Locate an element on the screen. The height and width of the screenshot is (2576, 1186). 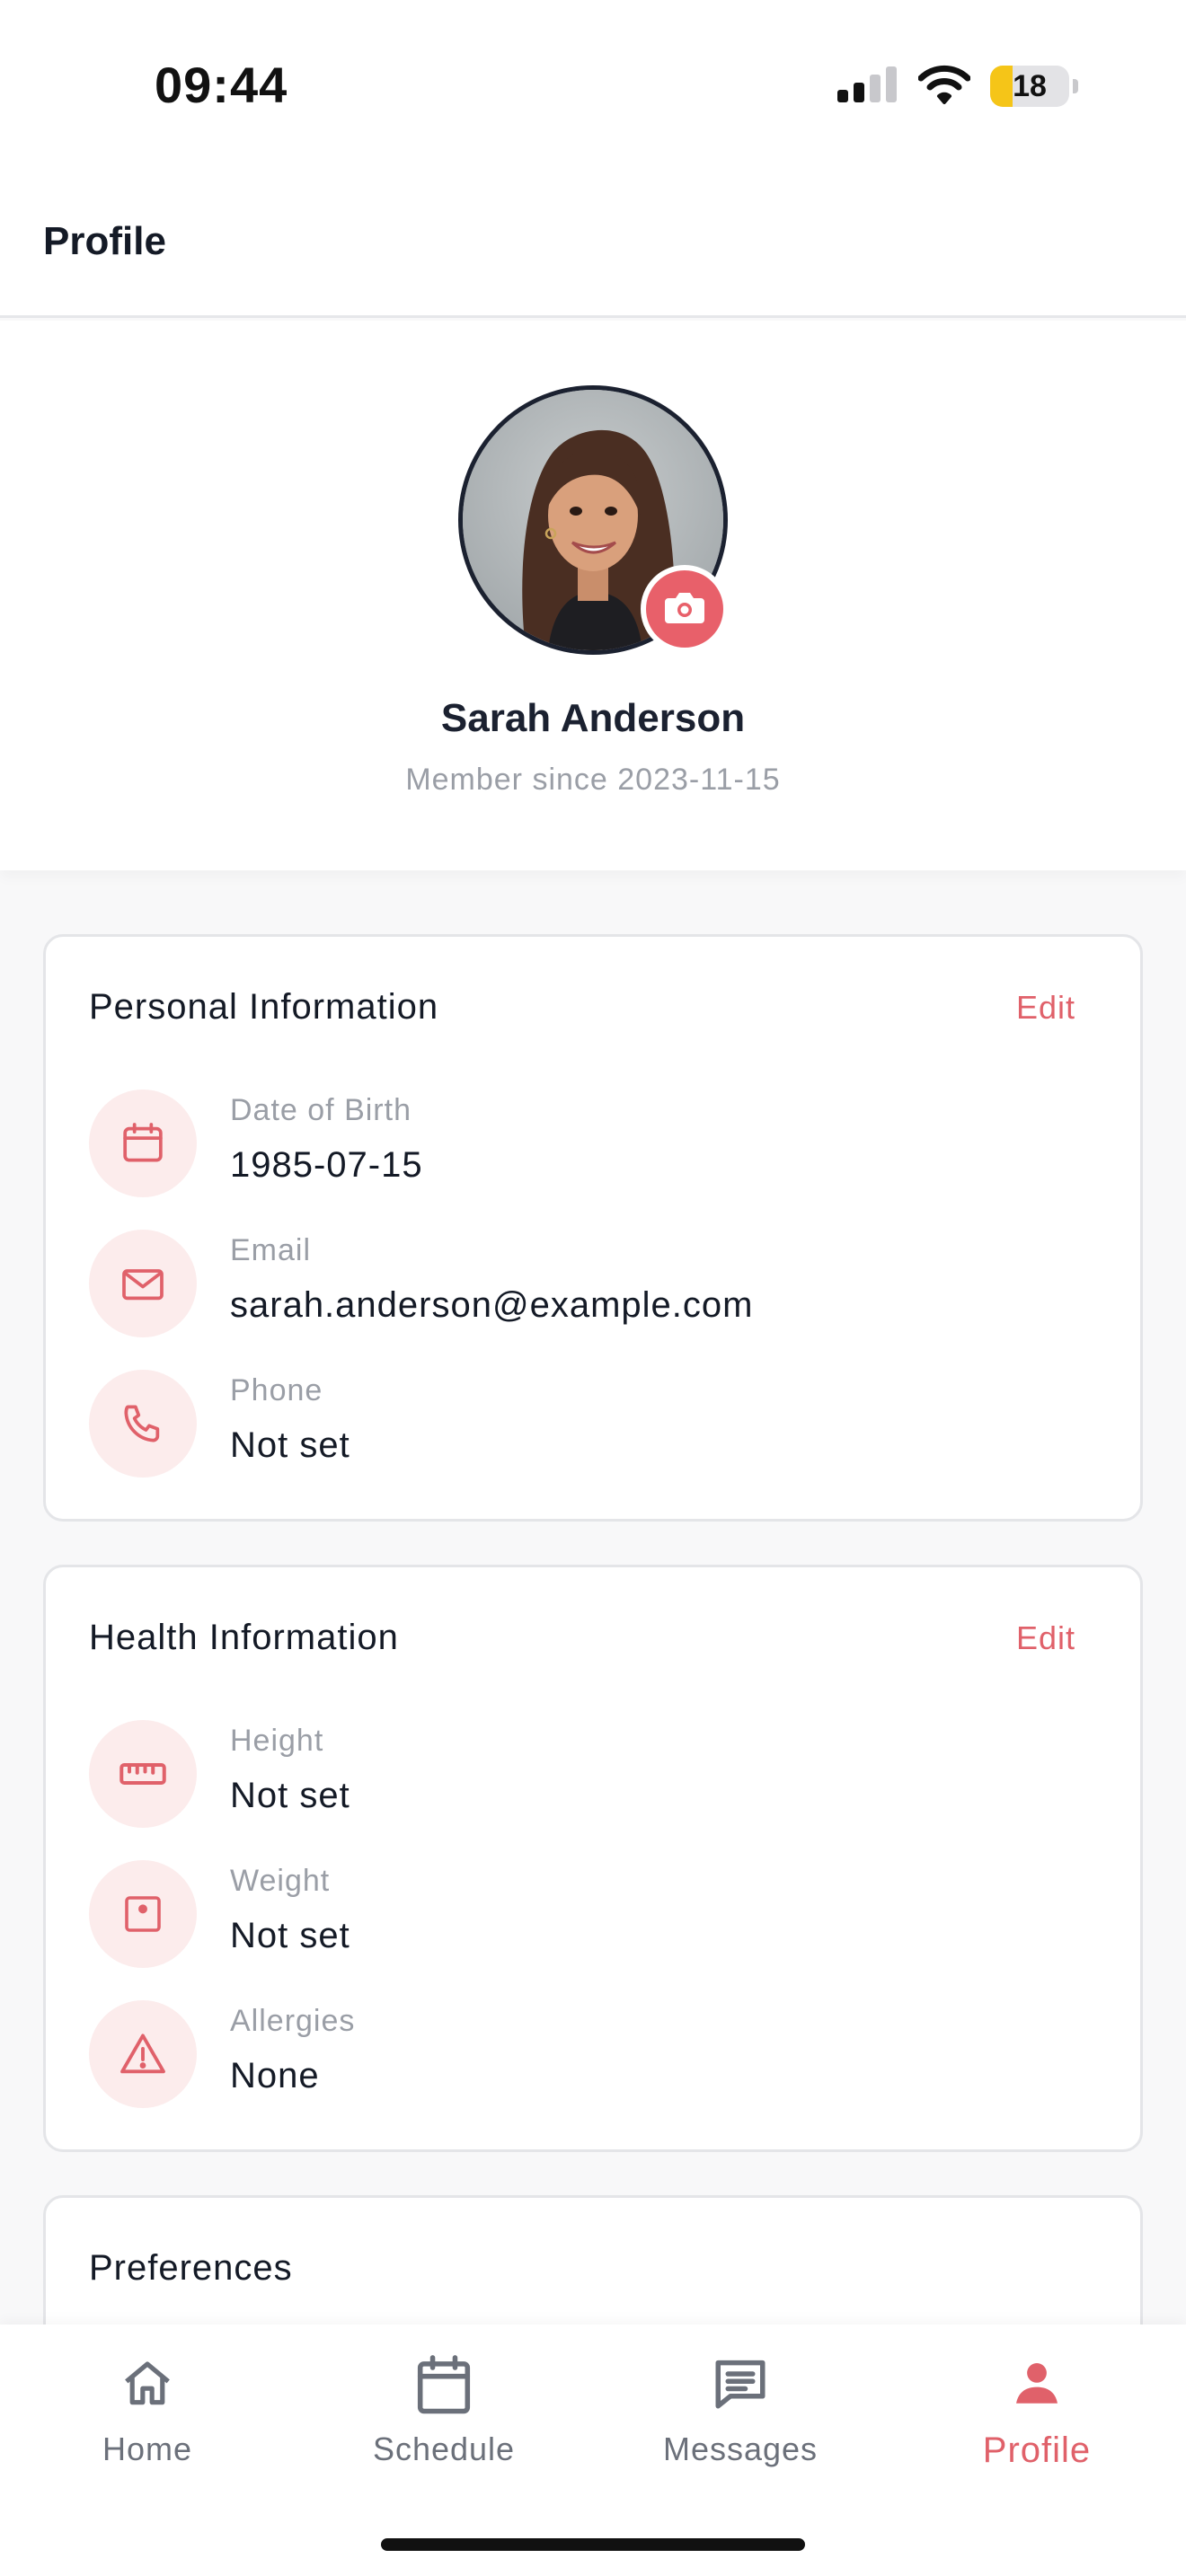
ruler-icon is located at coordinates (143, 1774).